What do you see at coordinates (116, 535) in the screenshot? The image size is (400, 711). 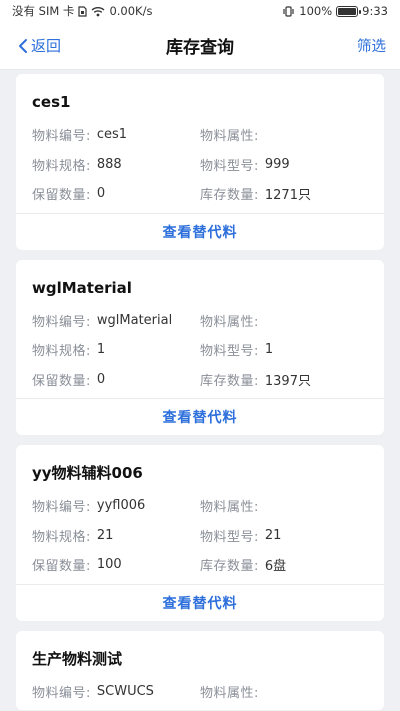 I see `spec-field: 物料规格: 21` at bounding box center [116, 535].